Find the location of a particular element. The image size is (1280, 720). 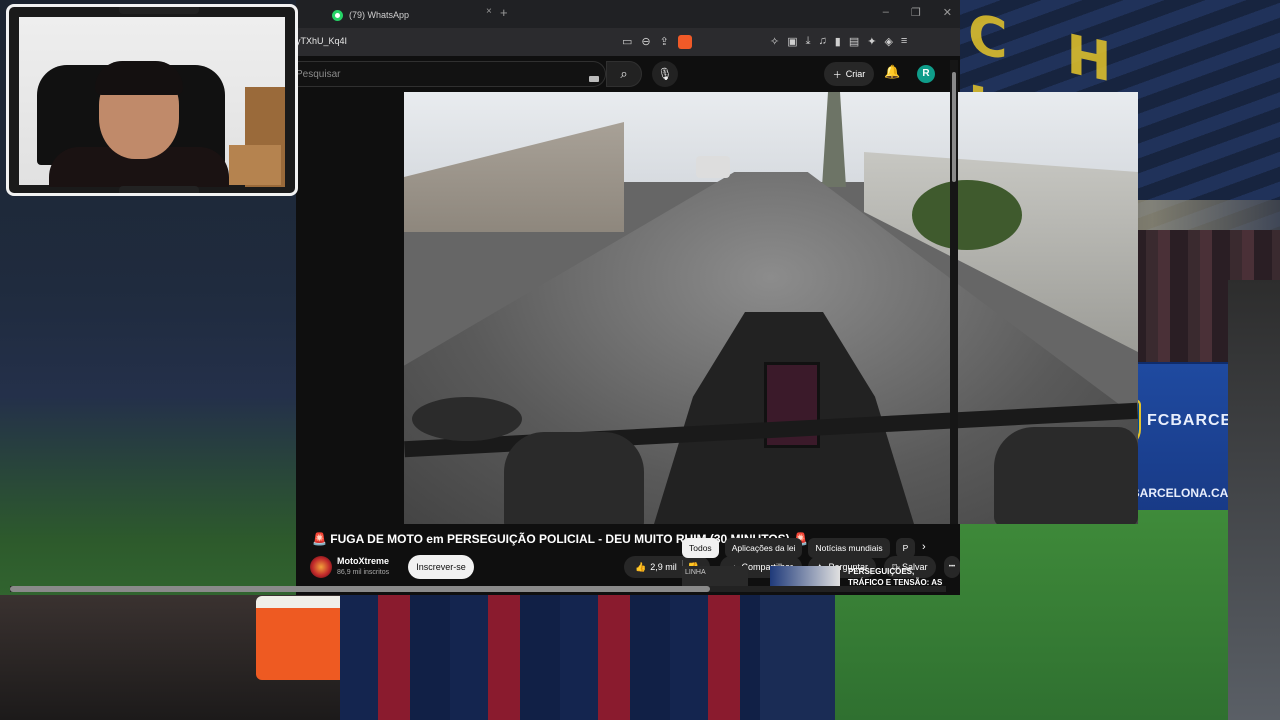

minimize-button: – is located at coordinates (886, 12).